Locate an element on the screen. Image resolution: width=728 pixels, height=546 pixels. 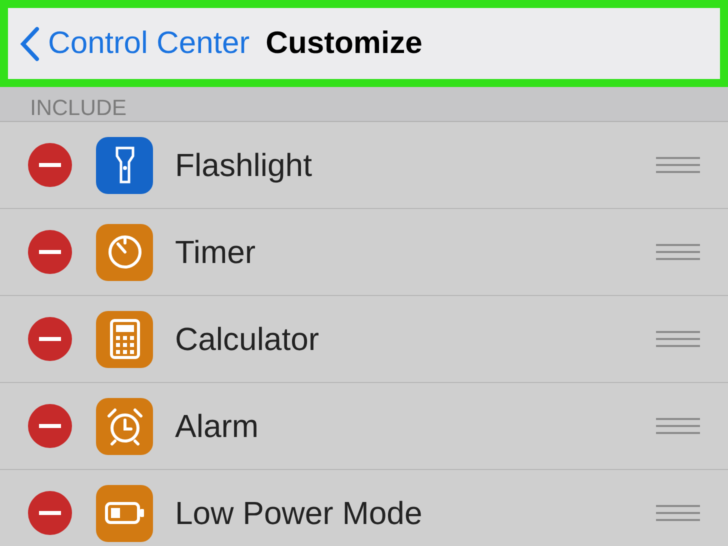
item-label: Flashlight is located at coordinates (244, 165).